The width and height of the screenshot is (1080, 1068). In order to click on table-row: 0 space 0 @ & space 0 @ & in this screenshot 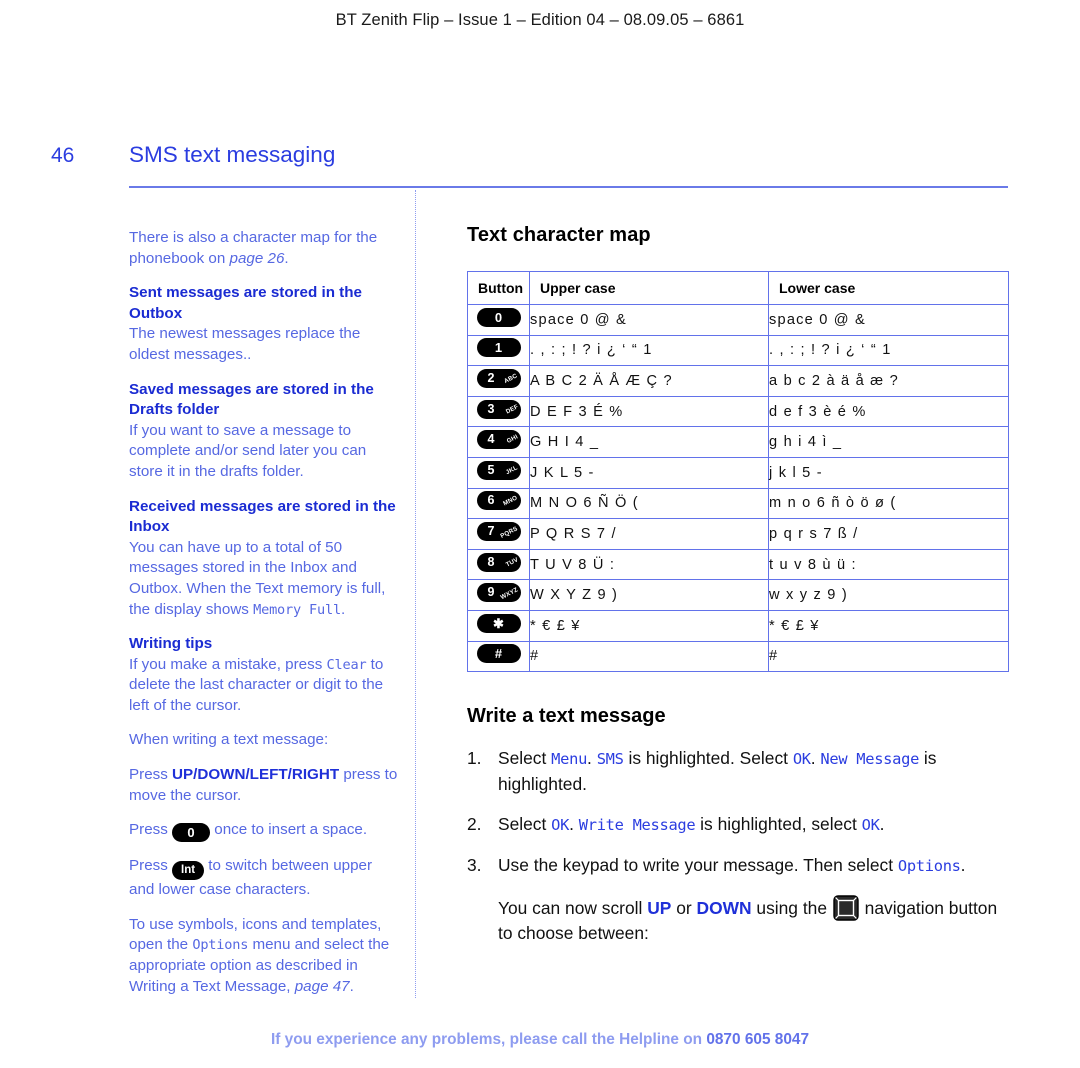, I will do `click(738, 320)`.